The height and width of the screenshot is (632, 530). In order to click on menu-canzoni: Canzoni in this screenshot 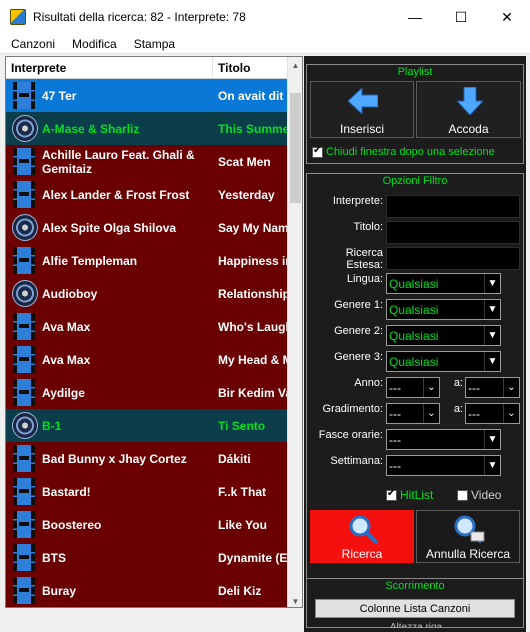, I will do `click(33, 44)`.